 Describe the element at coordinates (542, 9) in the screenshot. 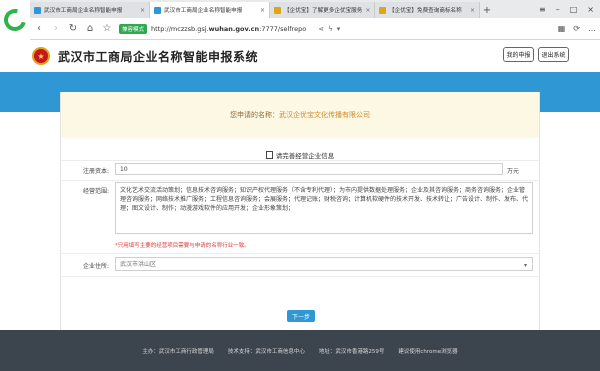

I see `menu-icon: ≡` at that location.